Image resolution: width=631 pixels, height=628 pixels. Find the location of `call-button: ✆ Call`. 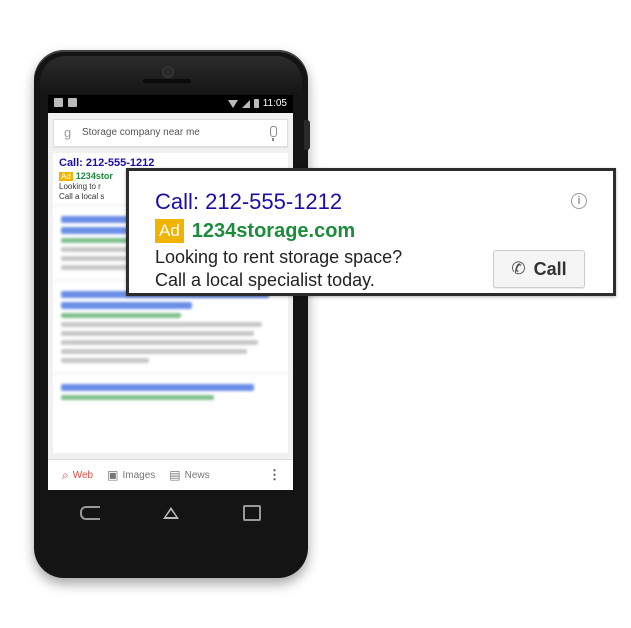

call-button: ✆ Call is located at coordinates (539, 269).